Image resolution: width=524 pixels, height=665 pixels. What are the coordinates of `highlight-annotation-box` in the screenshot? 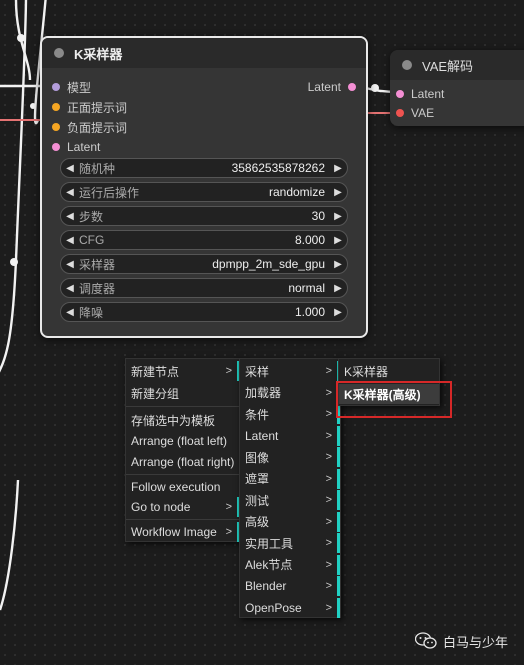 It's located at (394, 399).